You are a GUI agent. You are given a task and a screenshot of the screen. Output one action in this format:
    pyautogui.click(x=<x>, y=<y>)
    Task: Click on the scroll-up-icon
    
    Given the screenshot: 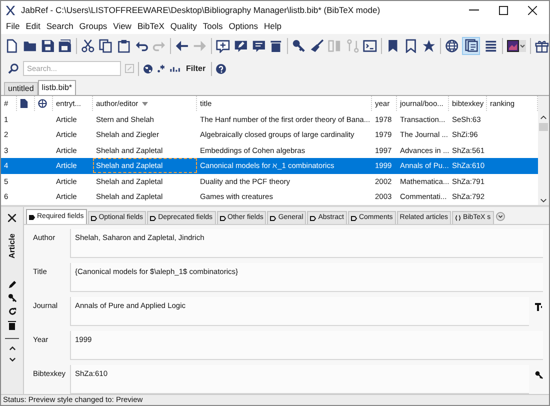 What is the action you would take?
    pyautogui.click(x=543, y=117)
    